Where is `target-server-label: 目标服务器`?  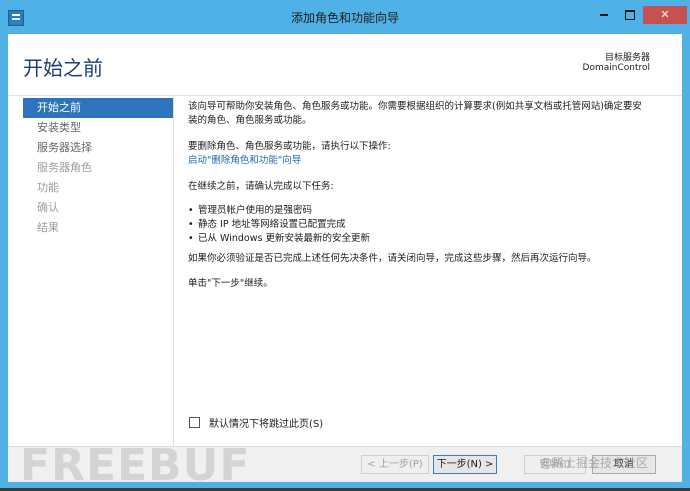 target-server-label: 目标服务器 is located at coordinates (627, 58).